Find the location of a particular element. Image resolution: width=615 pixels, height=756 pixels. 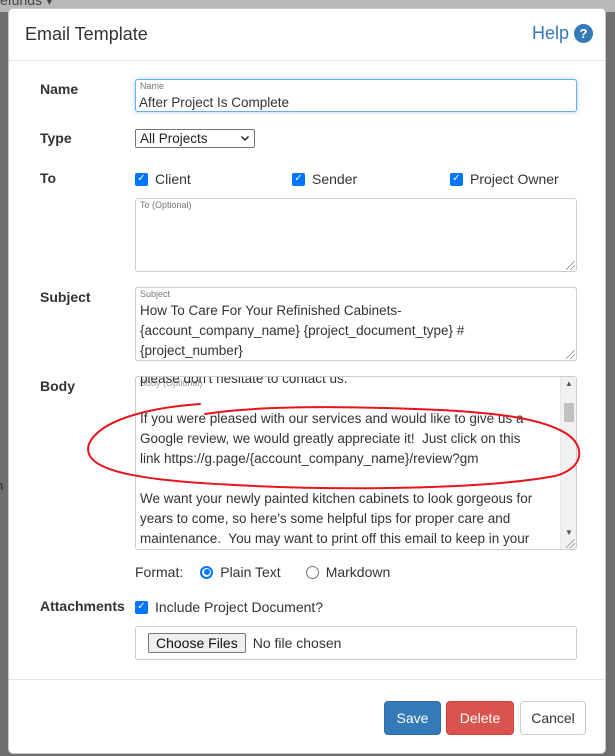

format-row: Format: Plain Text Markdown is located at coordinates (262, 572).